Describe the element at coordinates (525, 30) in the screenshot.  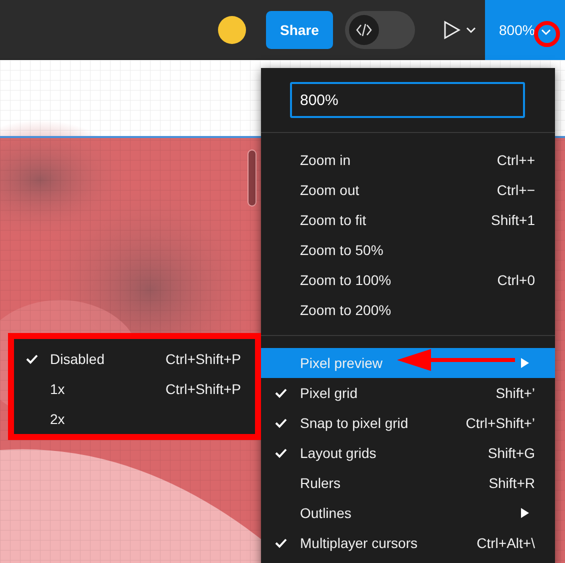
I see `zoom-button: 800%` at that location.